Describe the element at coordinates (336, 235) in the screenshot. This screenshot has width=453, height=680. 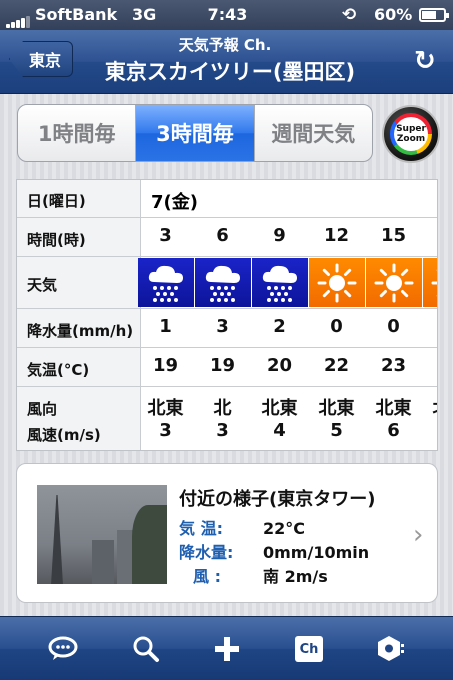
I see `time-cell: 12` at that location.